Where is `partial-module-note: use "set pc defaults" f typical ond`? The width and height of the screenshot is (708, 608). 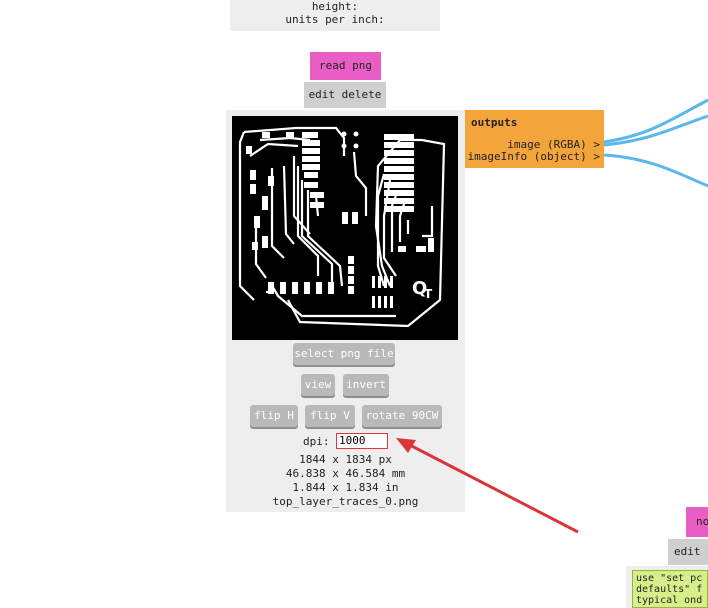
partial-module-note: use "set pc defaults" f typical ond is located at coordinates (670, 589).